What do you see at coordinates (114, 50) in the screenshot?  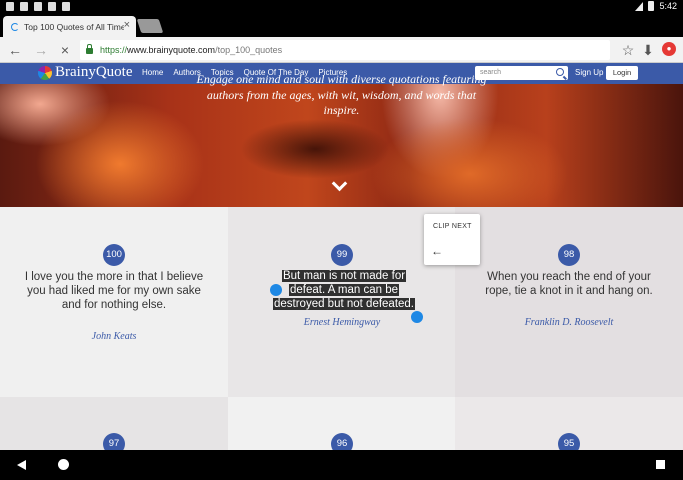 I see `url-scheme: https://` at bounding box center [114, 50].